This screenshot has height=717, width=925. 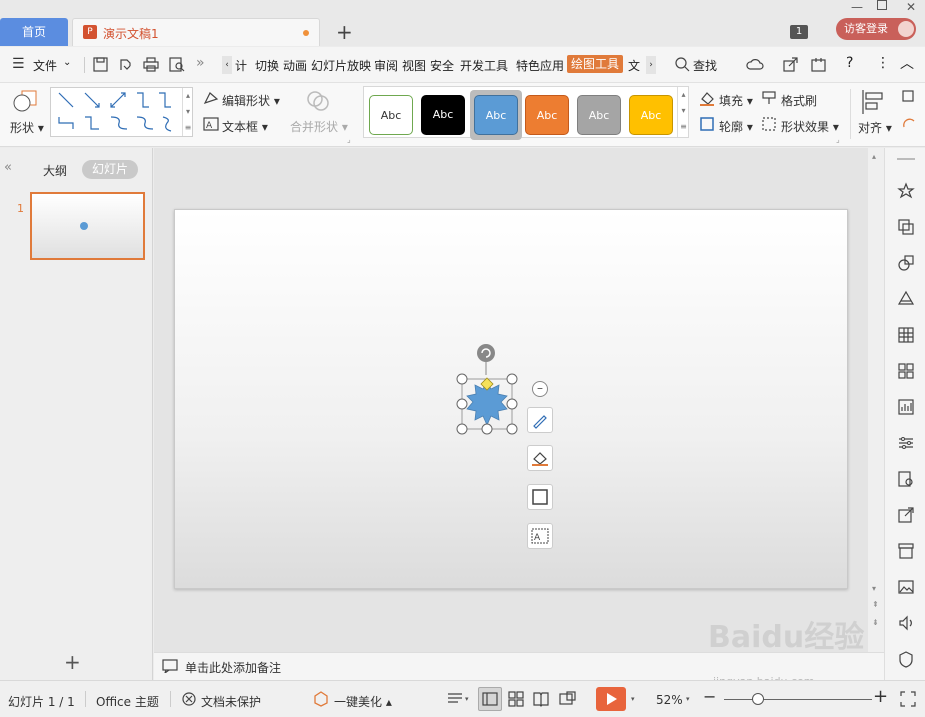 I want to click on minimize-icon: —, so click(x=857, y=7).